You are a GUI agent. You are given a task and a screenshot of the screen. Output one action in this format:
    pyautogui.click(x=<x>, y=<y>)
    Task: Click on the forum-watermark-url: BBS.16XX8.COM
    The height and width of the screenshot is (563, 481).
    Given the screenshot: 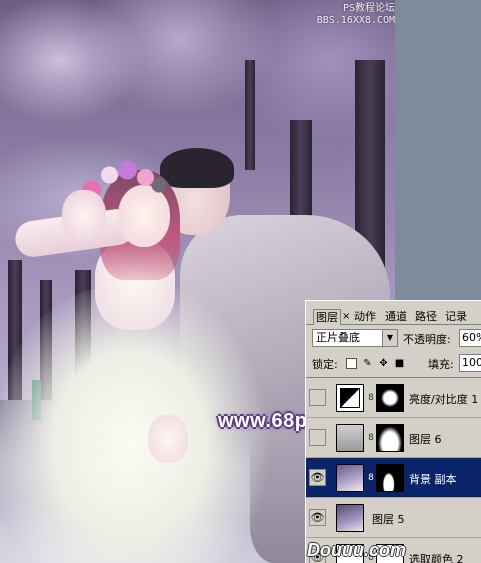 What is the action you would take?
    pyautogui.click(x=355, y=20)
    